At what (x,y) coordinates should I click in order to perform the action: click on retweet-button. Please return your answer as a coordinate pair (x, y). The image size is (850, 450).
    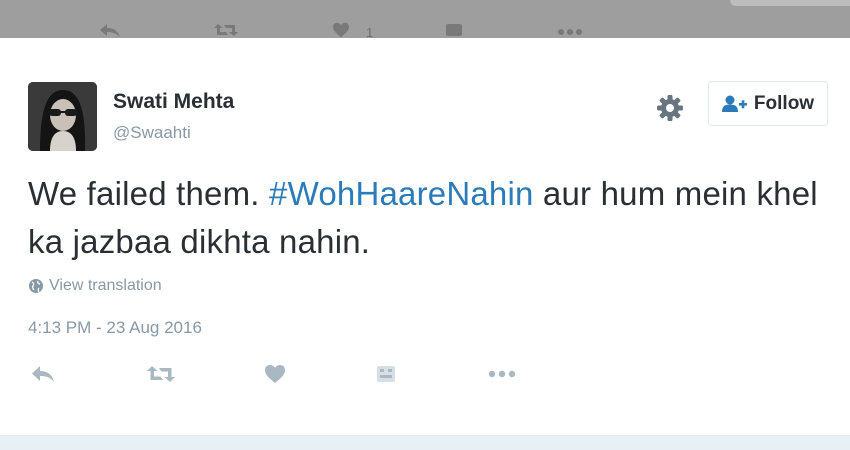
    Looking at the image, I should click on (161, 374).